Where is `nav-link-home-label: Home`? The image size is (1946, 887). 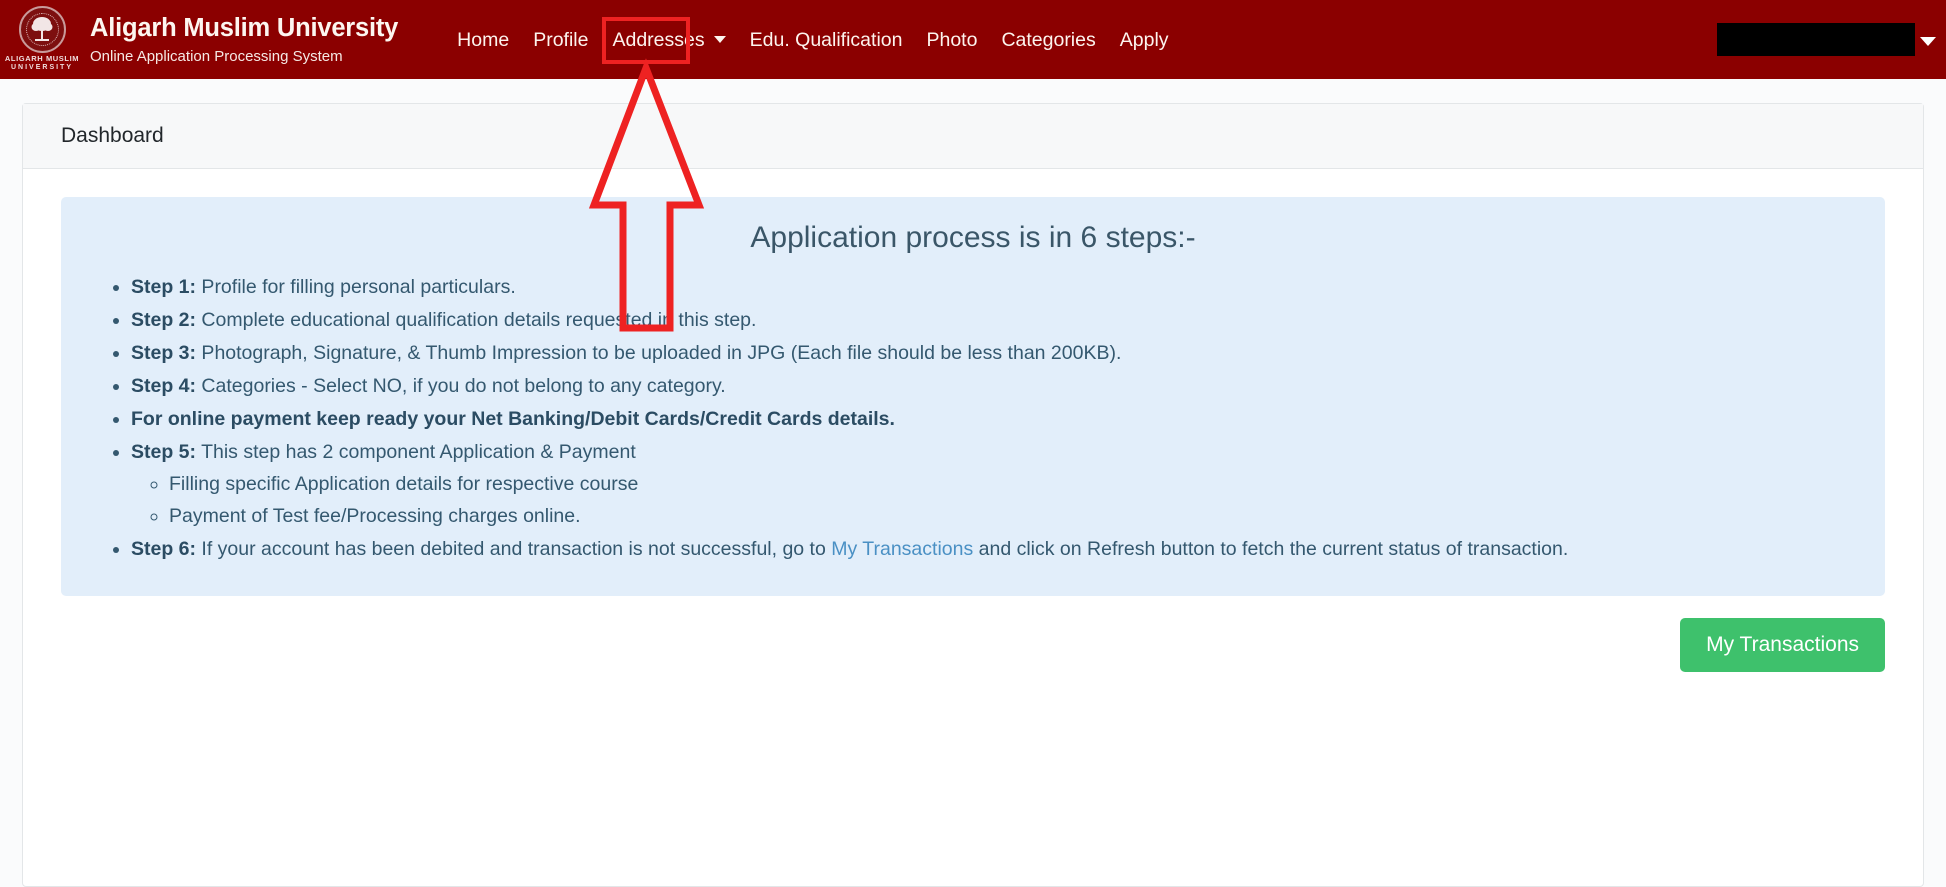
nav-link-home-label: Home is located at coordinates (483, 39).